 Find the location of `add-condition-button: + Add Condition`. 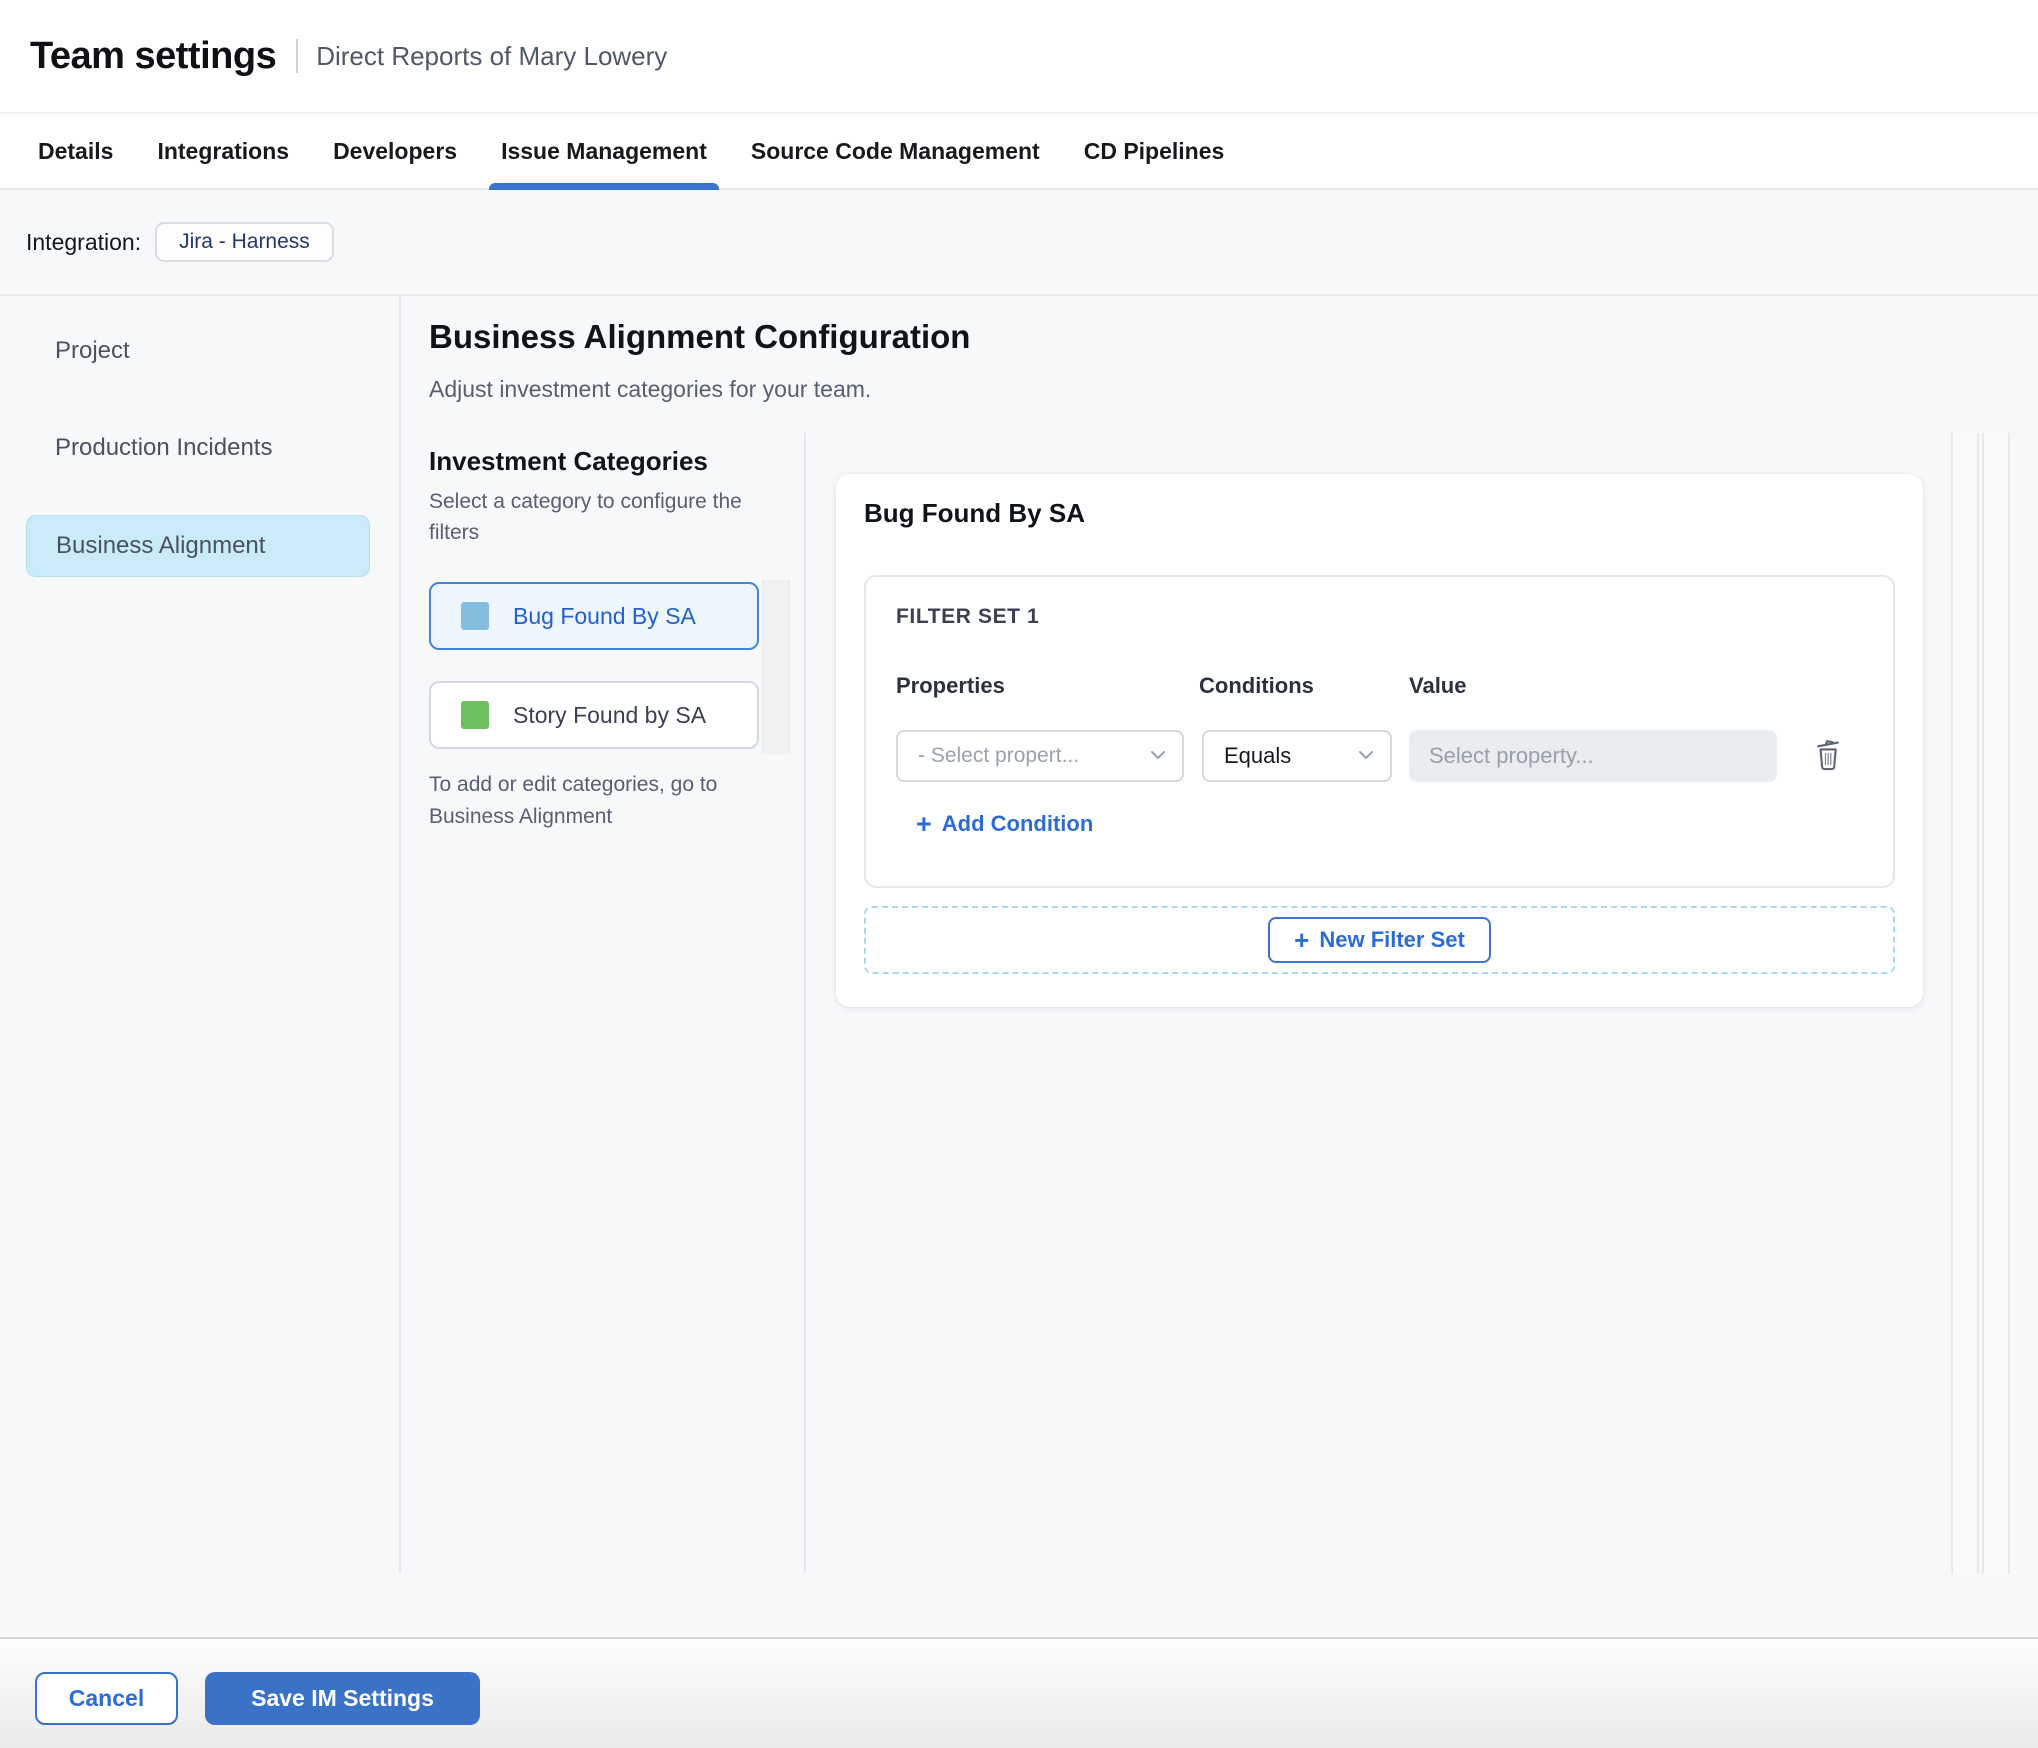

add-condition-button: + Add Condition is located at coordinates (1005, 824).